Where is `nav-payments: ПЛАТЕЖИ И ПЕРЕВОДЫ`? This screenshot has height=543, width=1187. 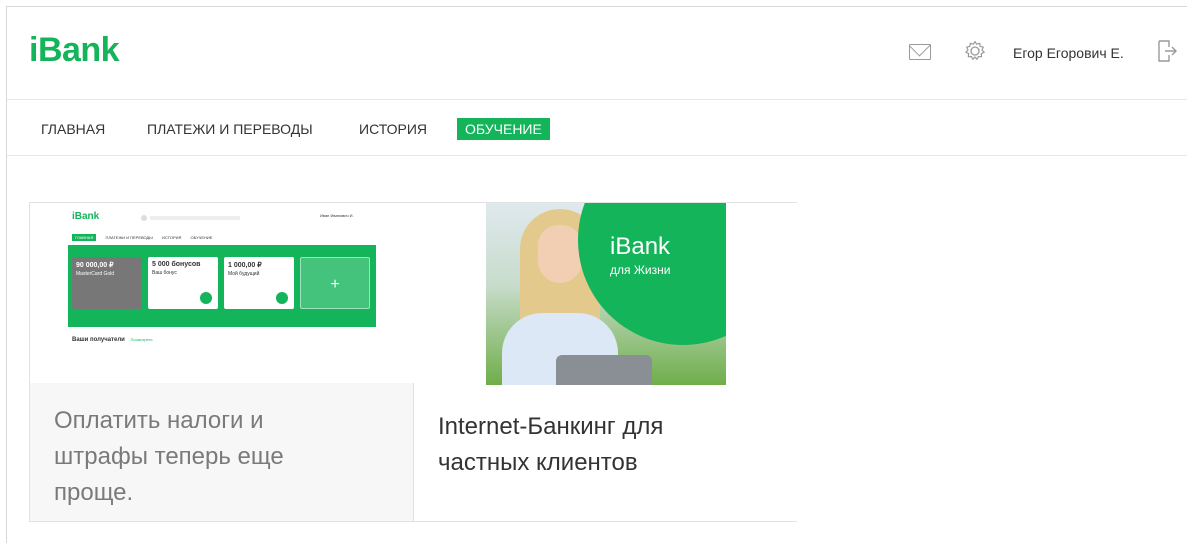
nav-payments: ПЛАТЕЖИ И ПЕРЕВОДЫ is located at coordinates (230, 129).